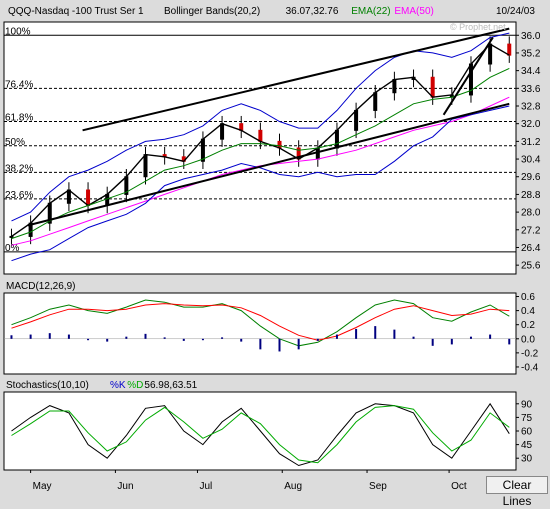 Image resolution: width=550 pixels, height=509 pixels. Describe the element at coordinates (515, 11) in the screenshot. I see `price-date: 10/24/03` at that location.